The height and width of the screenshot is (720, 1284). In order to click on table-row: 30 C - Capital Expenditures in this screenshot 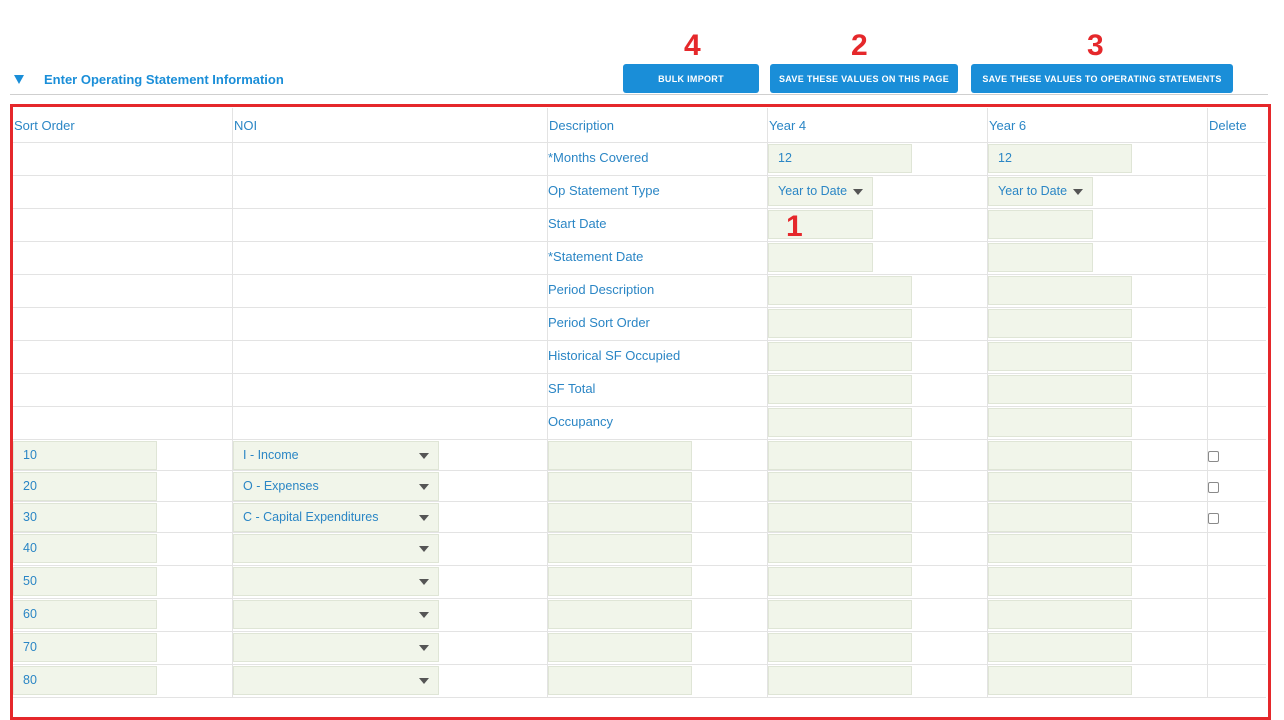, I will do `click(639, 517)`.